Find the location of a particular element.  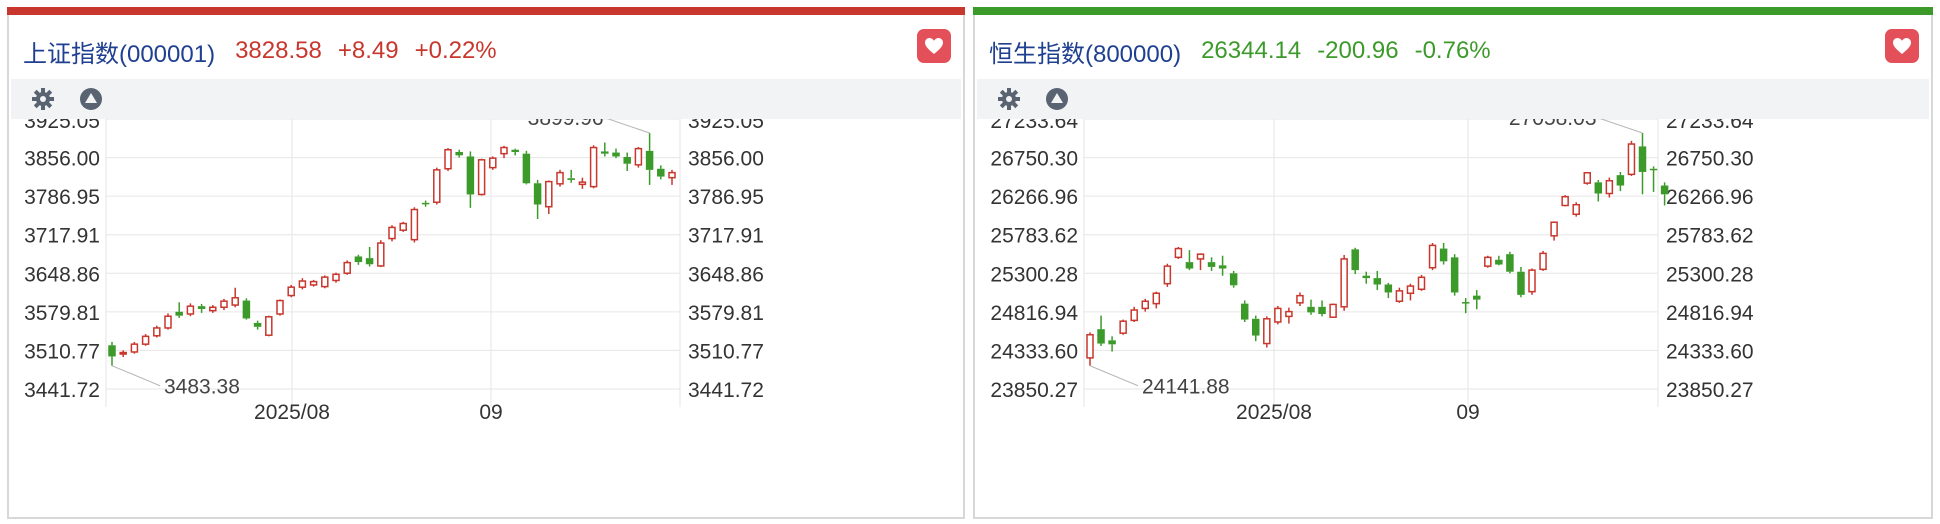

y-tick-label-left: 25783.62 is located at coordinates (1034, 236).